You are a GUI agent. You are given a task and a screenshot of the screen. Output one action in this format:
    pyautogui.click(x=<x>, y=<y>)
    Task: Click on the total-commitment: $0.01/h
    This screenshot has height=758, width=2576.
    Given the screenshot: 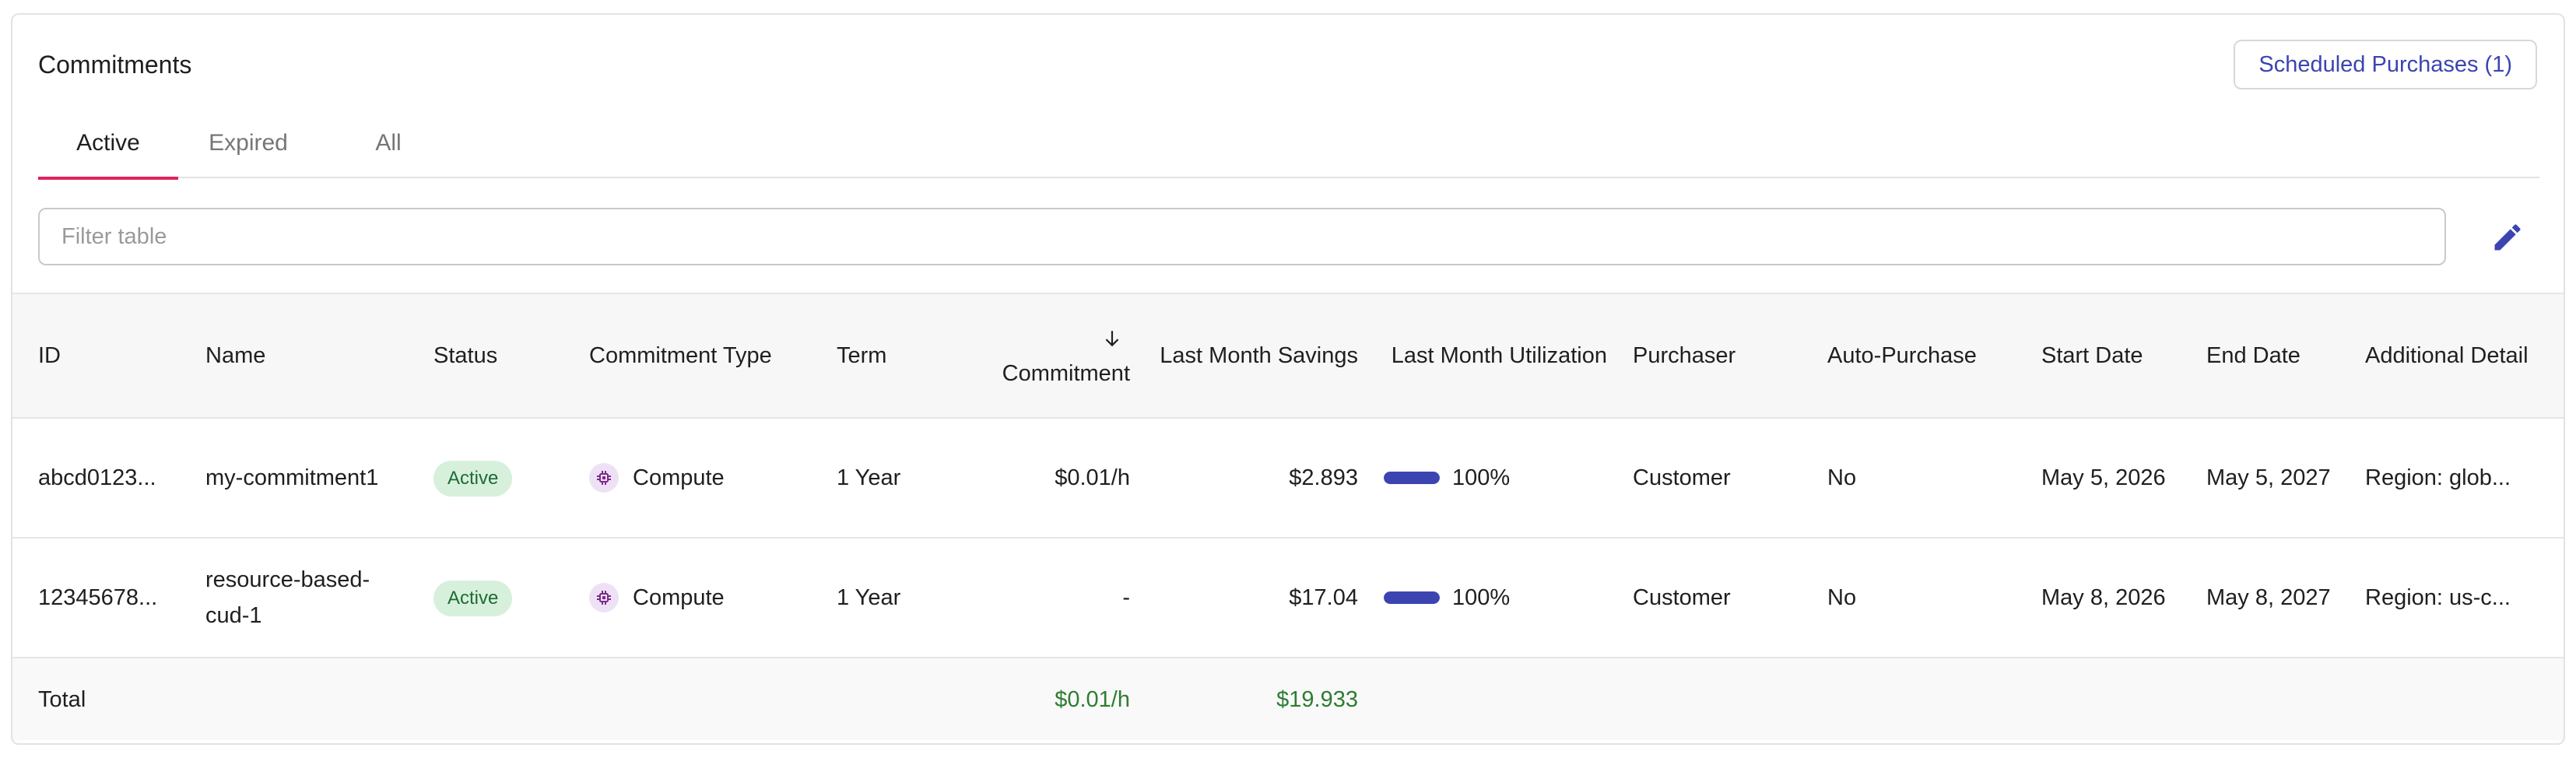 What is the action you would take?
    pyautogui.click(x=1092, y=699)
    